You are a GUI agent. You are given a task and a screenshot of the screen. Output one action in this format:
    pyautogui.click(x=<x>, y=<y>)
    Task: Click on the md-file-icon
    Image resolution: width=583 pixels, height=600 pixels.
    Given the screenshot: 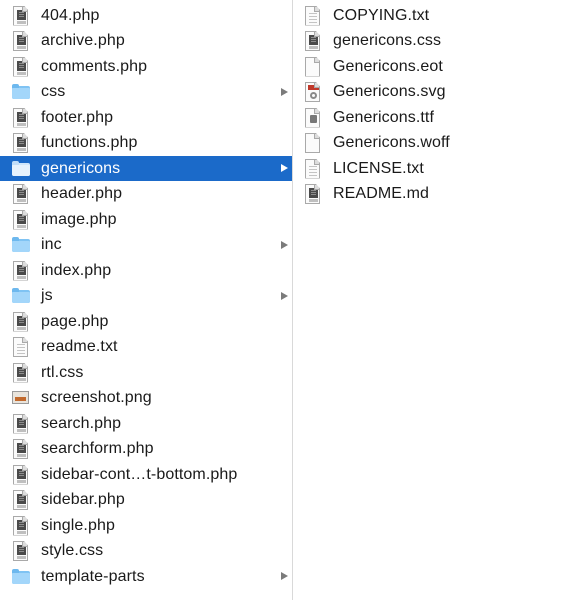 What is the action you would take?
    pyautogui.click(x=312, y=194)
    